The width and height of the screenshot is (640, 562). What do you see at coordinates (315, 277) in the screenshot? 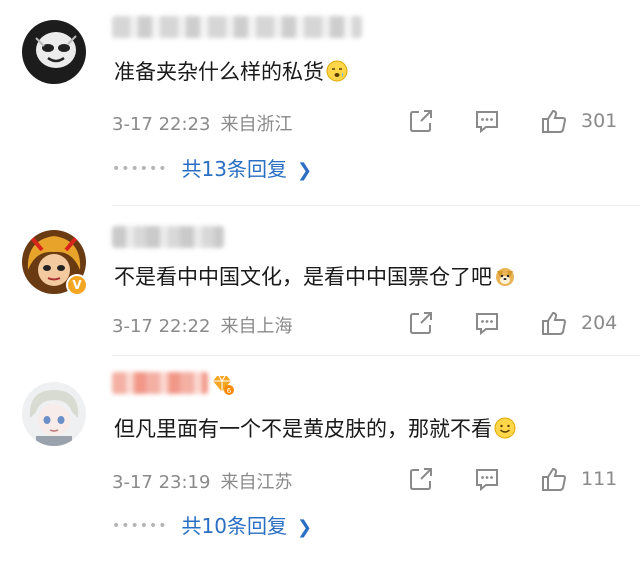
I see `comment-text: 不是看中中国文化，是看中中国票仓了吧` at bounding box center [315, 277].